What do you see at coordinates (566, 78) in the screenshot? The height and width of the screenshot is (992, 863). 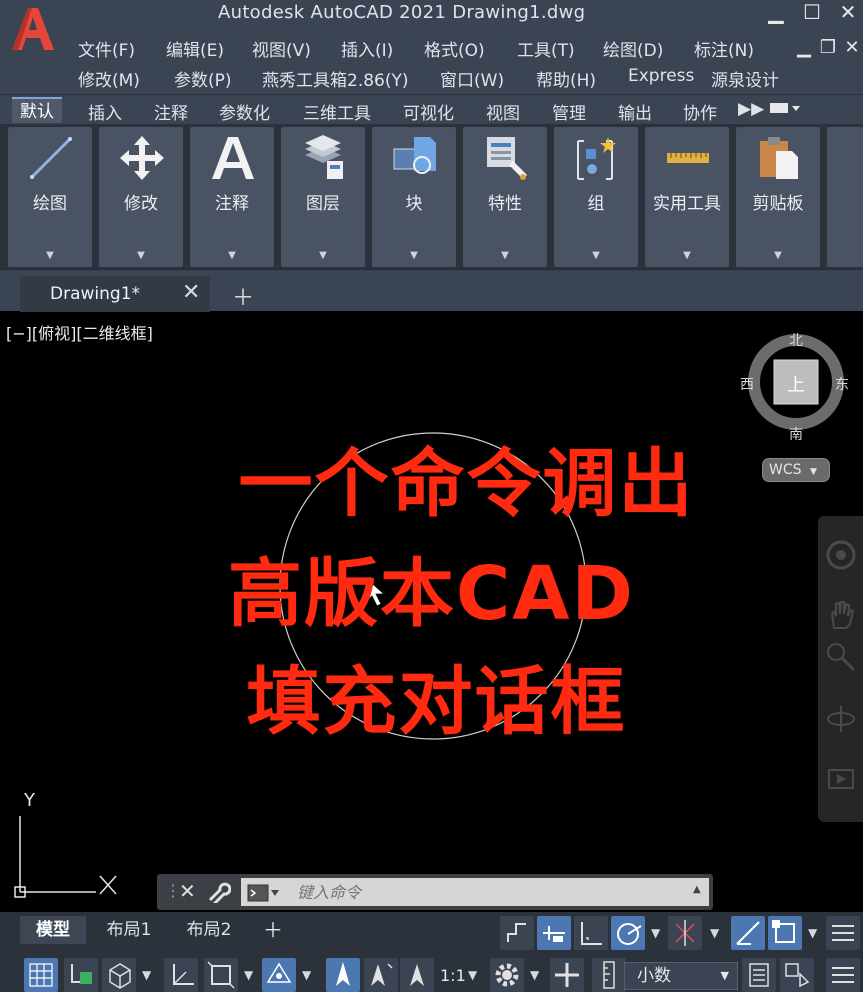 I see `menu-help: 帮助(H)` at bounding box center [566, 78].